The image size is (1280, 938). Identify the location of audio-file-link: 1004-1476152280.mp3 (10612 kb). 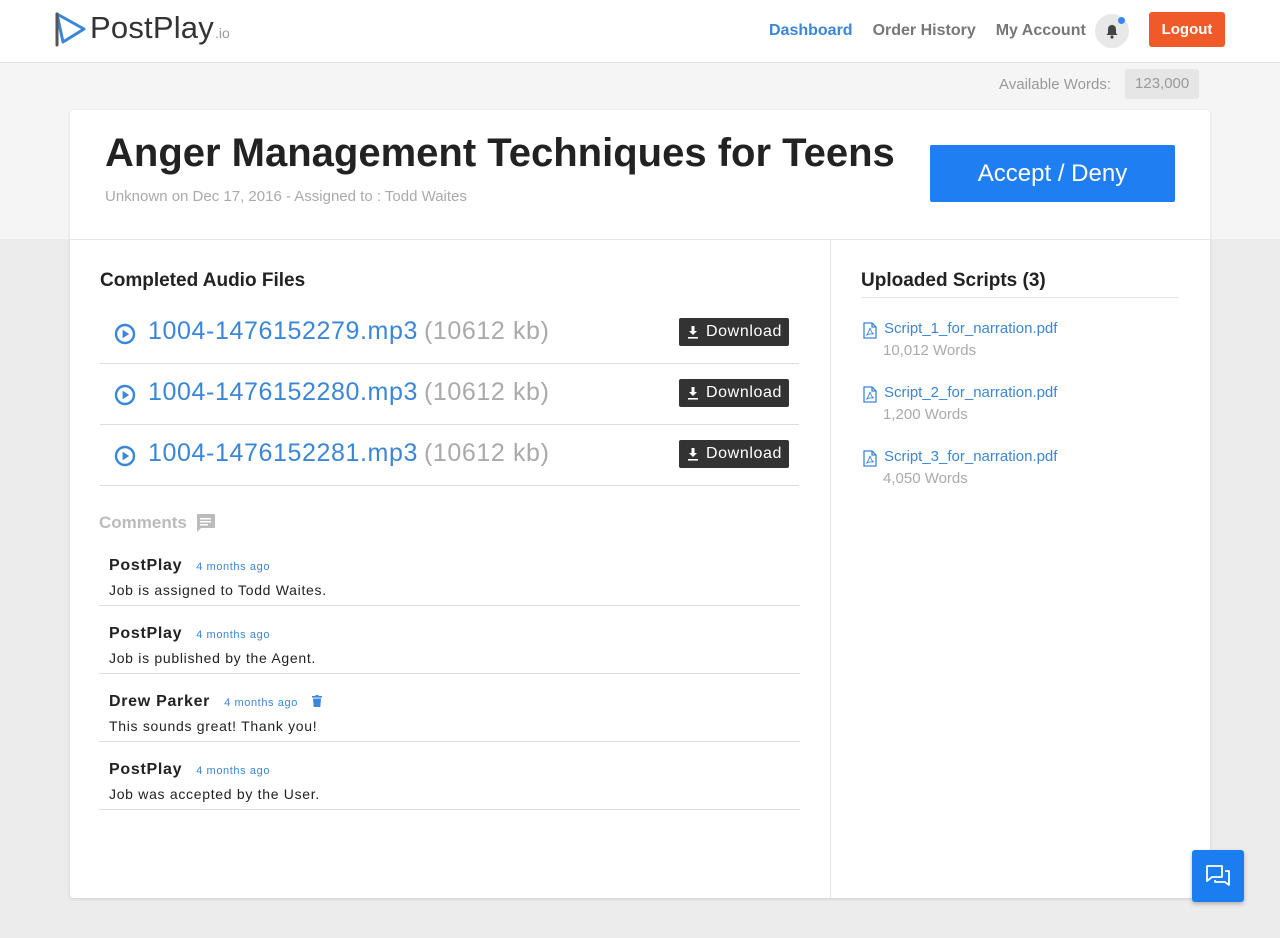
(349, 392).